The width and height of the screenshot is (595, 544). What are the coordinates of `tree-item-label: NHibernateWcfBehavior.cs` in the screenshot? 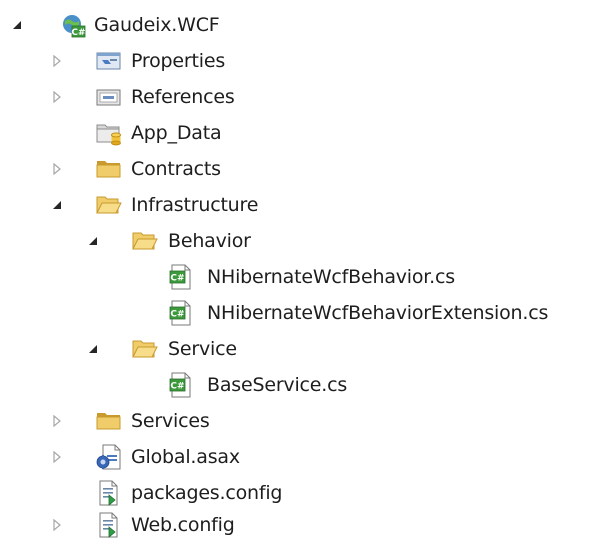 It's located at (331, 277).